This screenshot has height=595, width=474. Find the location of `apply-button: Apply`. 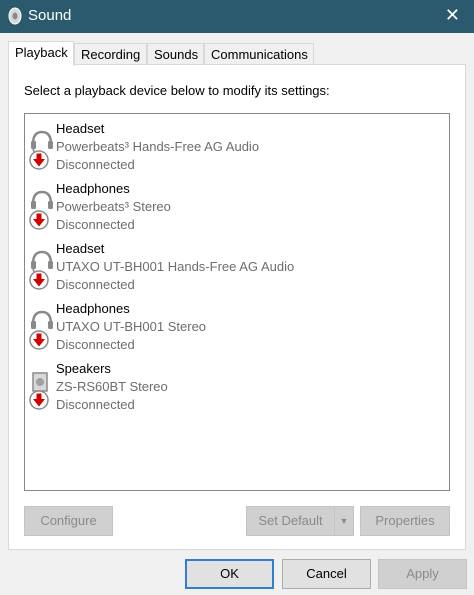

apply-button: Apply is located at coordinates (422, 574).